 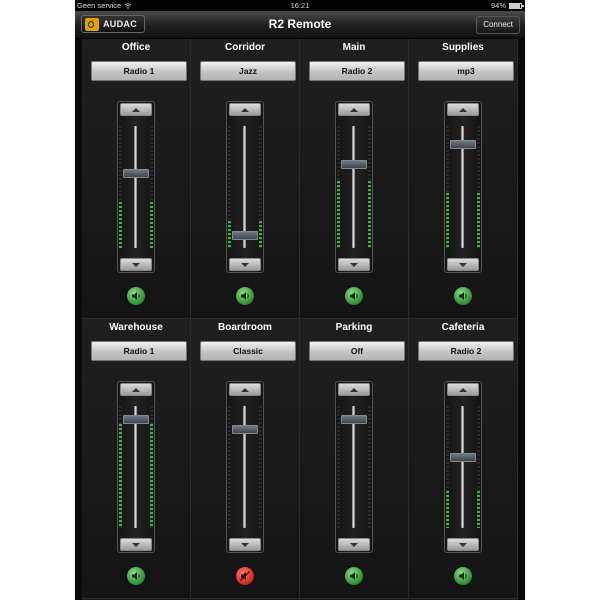 What do you see at coordinates (357, 351) in the screenshot?
I see `source-select-button: Off` at bounding box center [357, 351].